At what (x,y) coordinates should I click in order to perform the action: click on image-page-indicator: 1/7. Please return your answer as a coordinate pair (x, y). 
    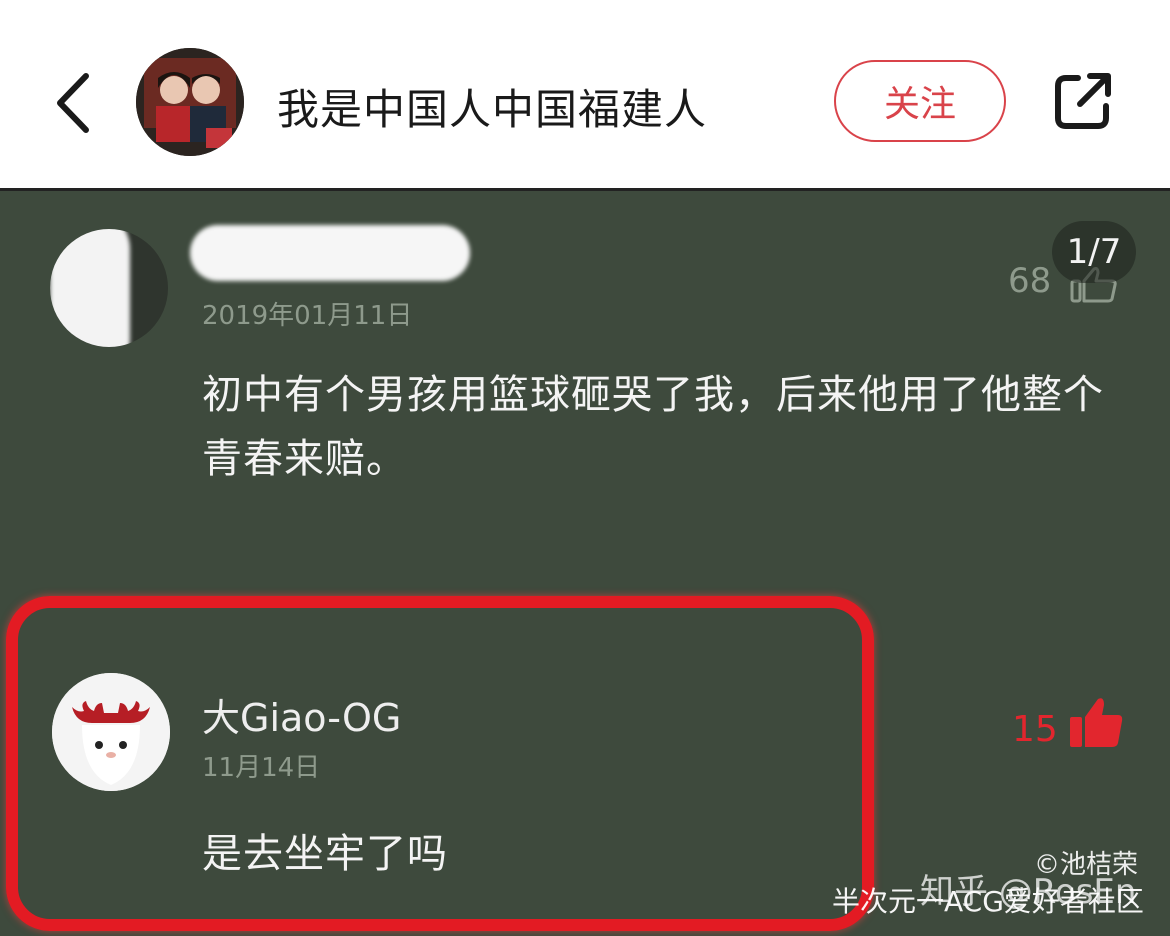
    Looking at the image, I should click on (1094, 252).